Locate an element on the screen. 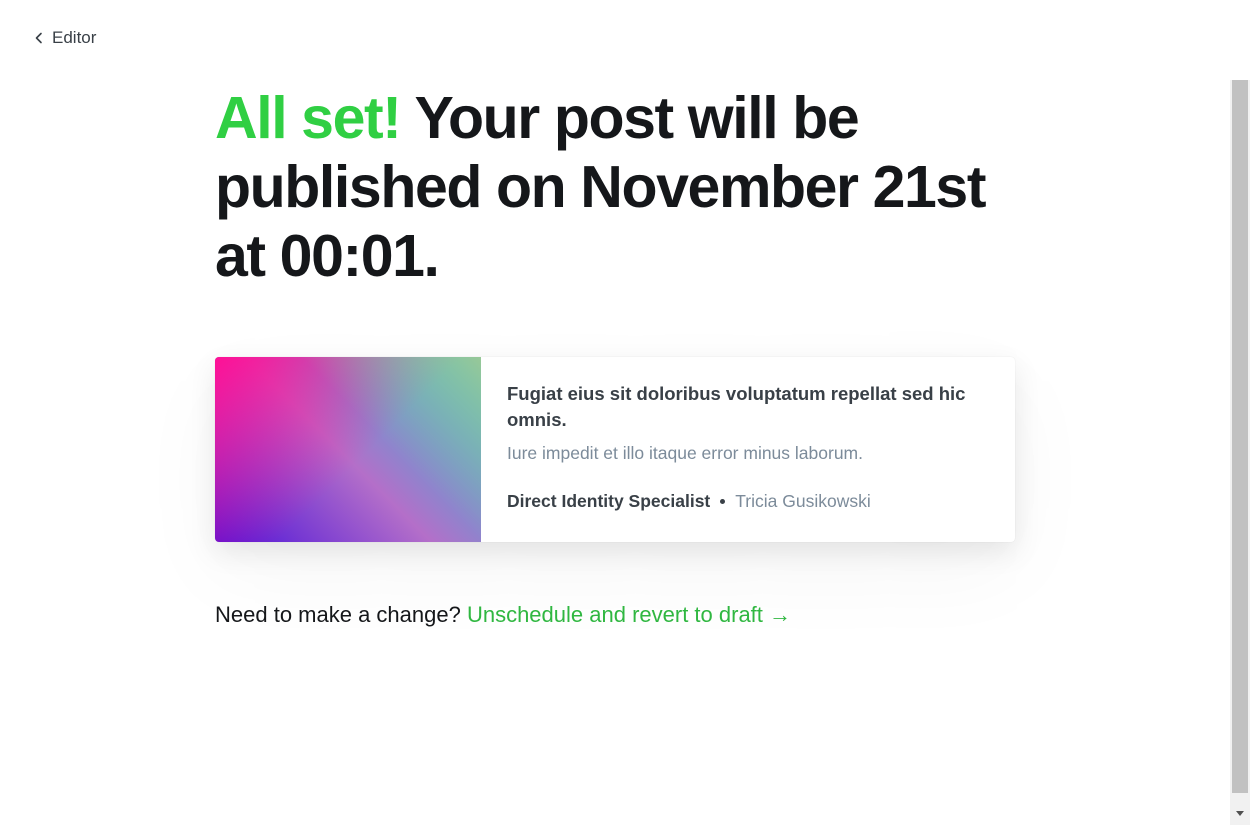 The height and width of the screenshot is (825, 1250). back-link-label: Editor is located at coordinates (74, 37).